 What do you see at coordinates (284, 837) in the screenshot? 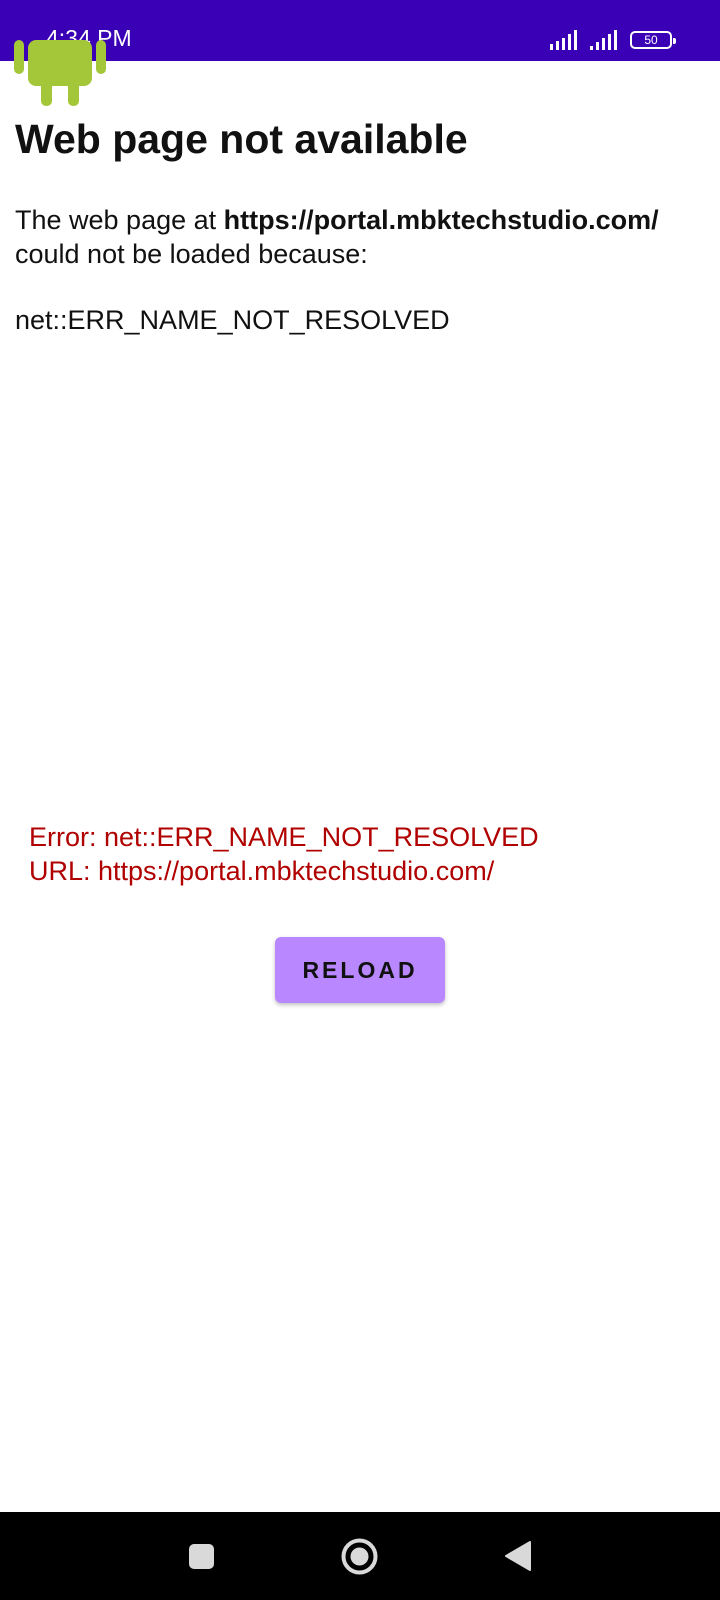
I see `app-error-line: Error: net::ERR_NAME_NOT_RESOLVED` at bounding box center [284, 837].